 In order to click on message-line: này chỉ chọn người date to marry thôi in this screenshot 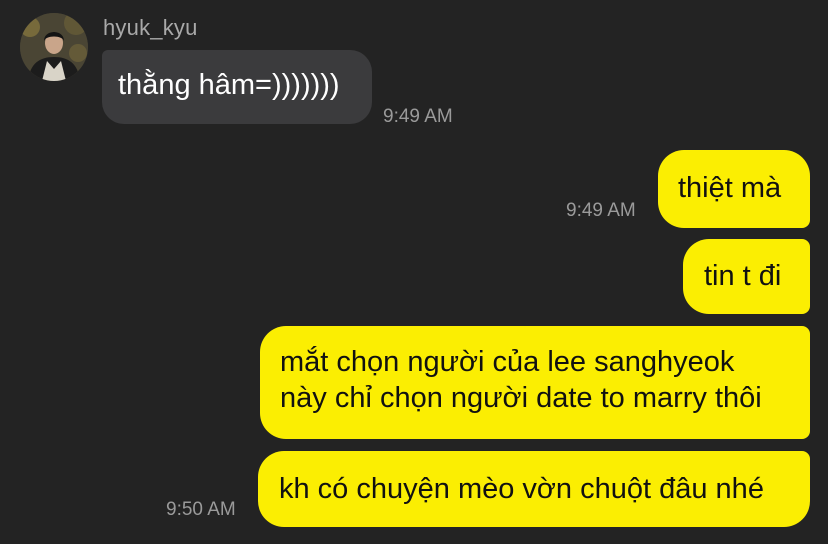, I will do `click(521, 398)`.